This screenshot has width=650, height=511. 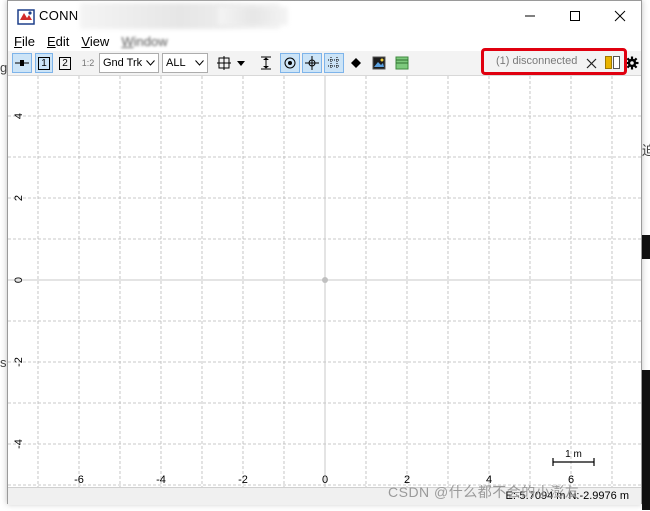 I want to click on view-1-button: 1, so click(x=44, y=63).